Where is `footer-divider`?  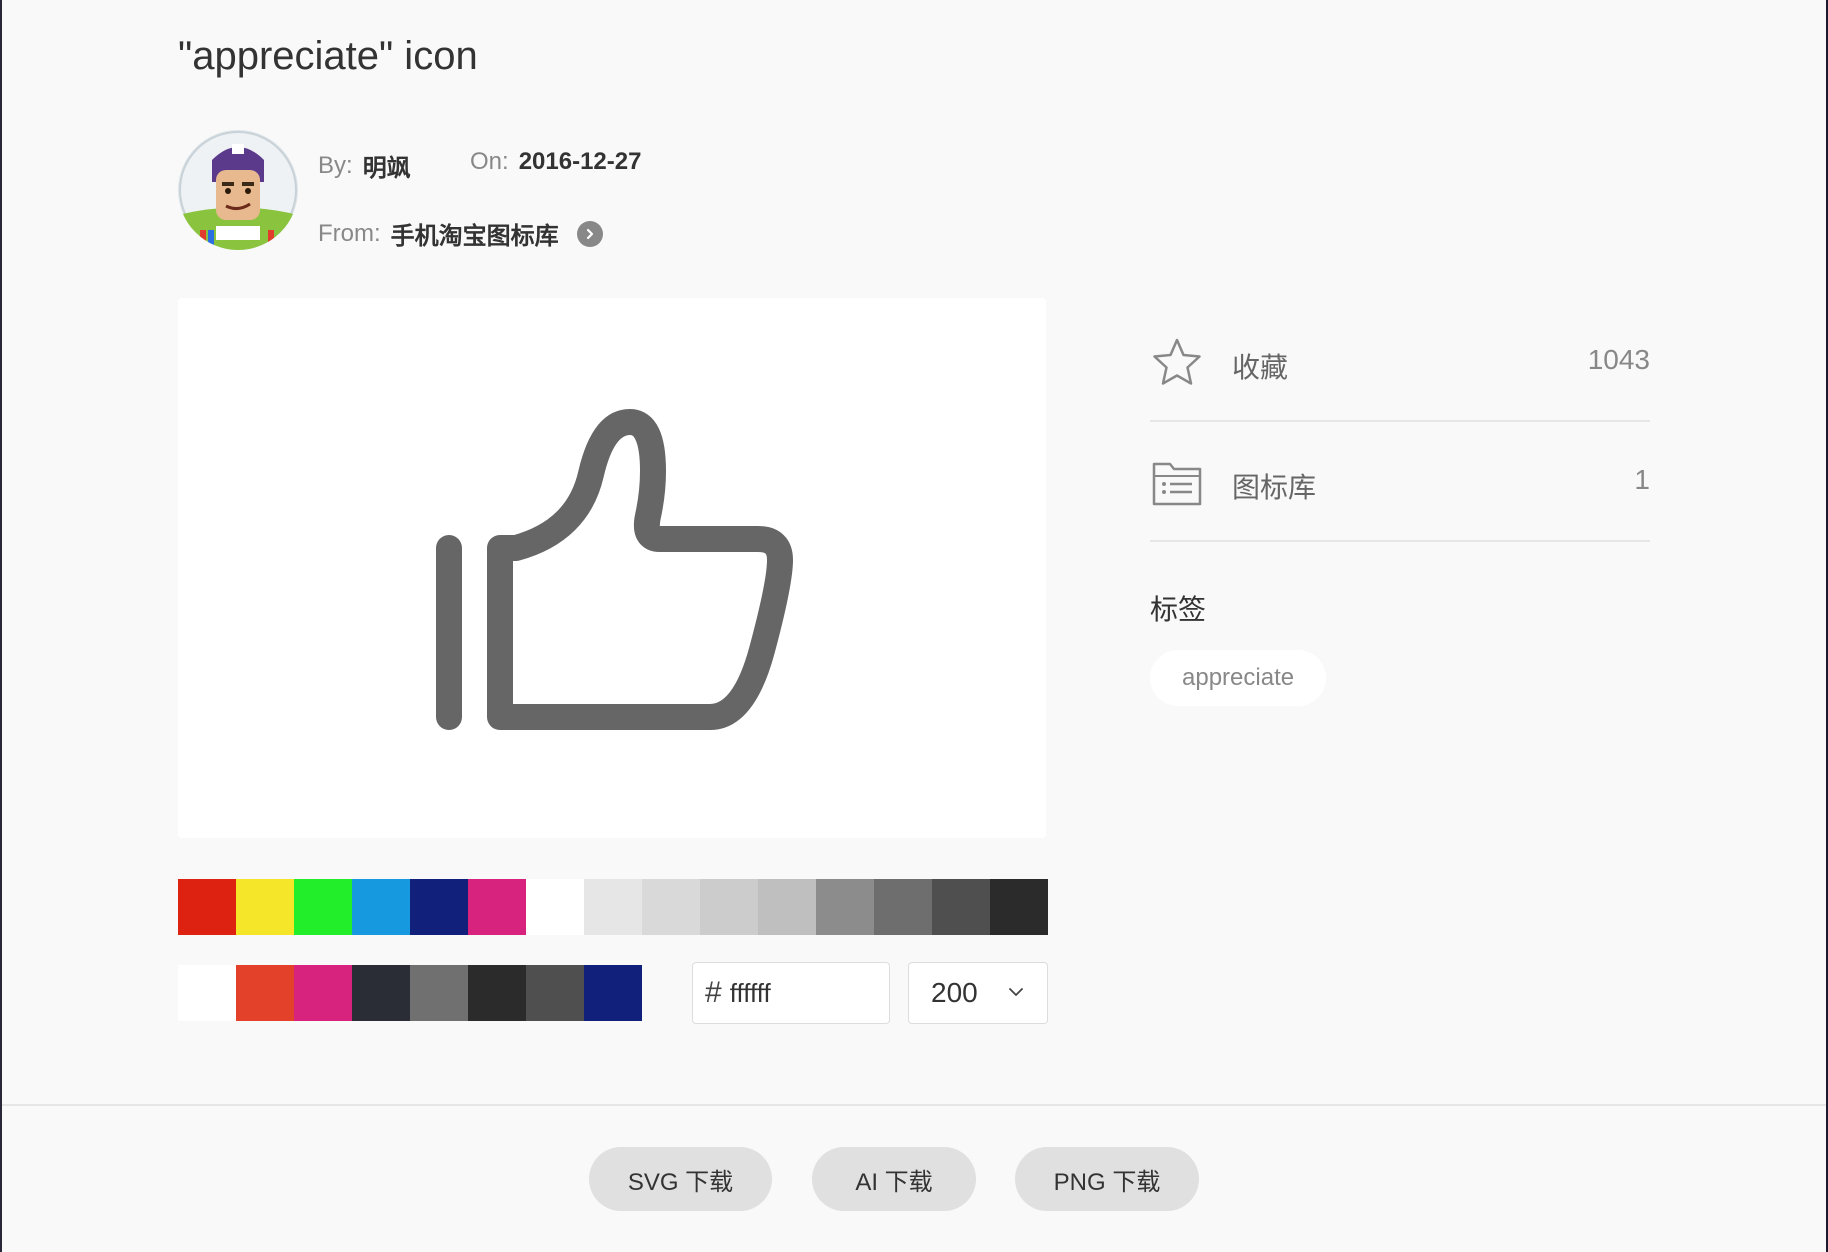
footer-divider is located at coordinates (914, 1105).